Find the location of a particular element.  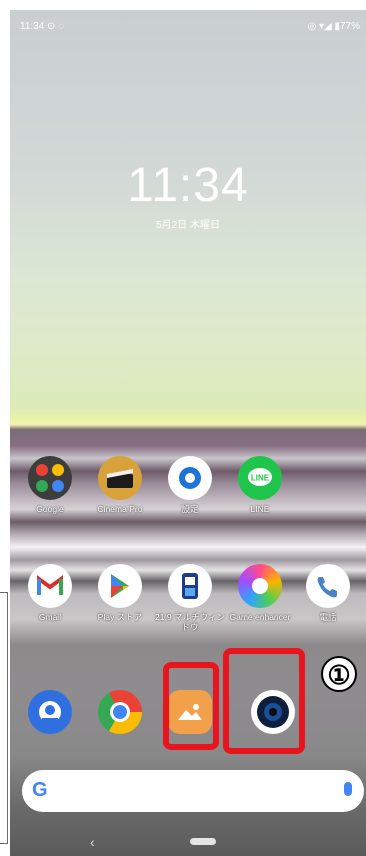

app-label: LINE is located at coordinates (260, 509).